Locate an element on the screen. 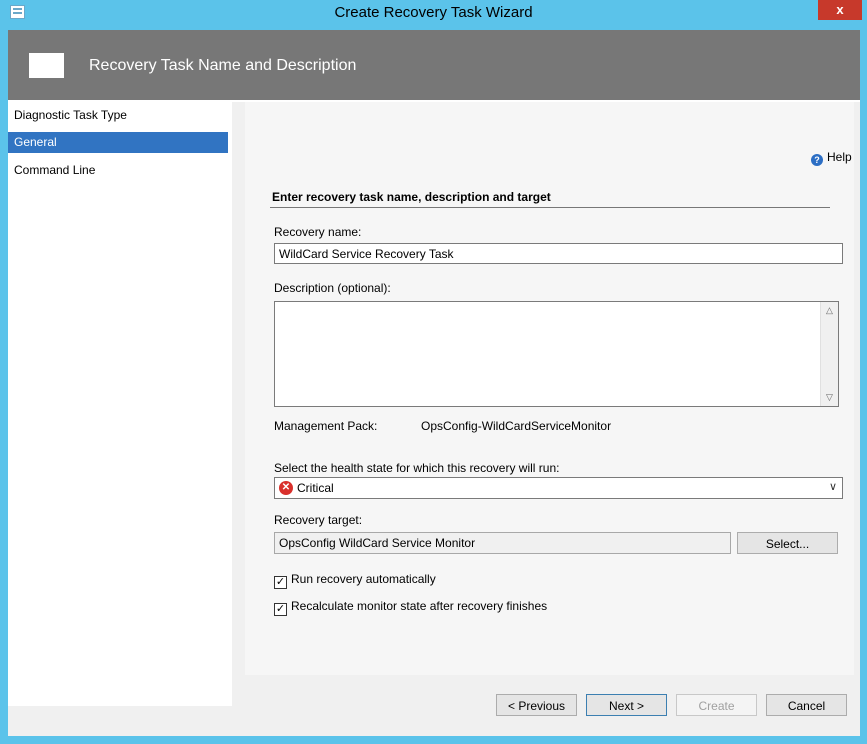 The width and height of the screenshot is (867, 744). health-state-dropdown: ✕ Critical ∨ is located at coordinates (558, 488).